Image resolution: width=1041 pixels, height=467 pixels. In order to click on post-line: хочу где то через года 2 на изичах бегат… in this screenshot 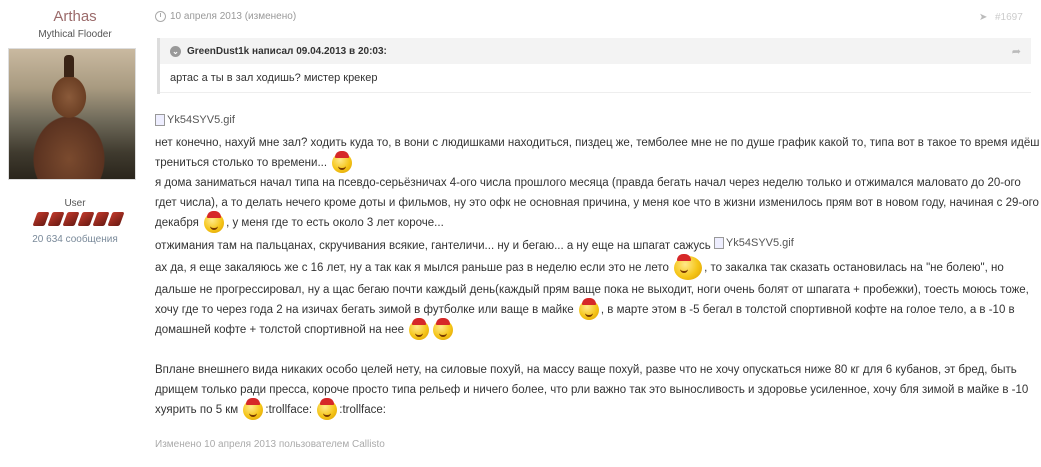, I will do `click(364, 310)`.